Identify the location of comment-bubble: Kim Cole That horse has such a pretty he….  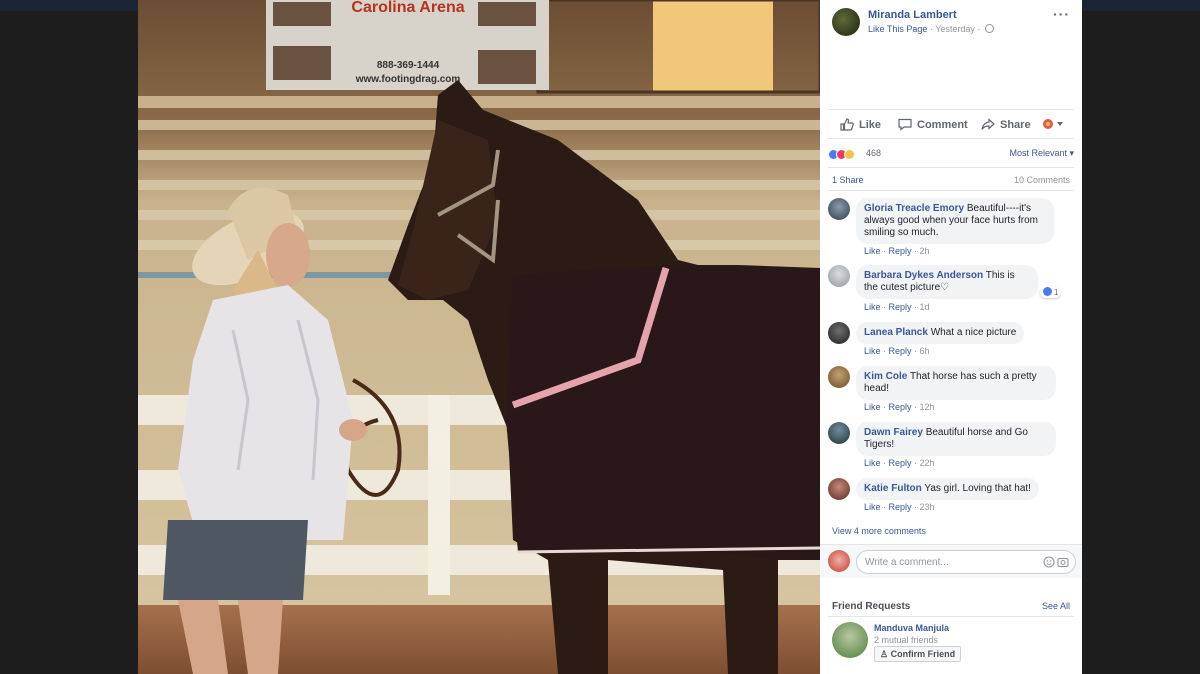
(956, 383).